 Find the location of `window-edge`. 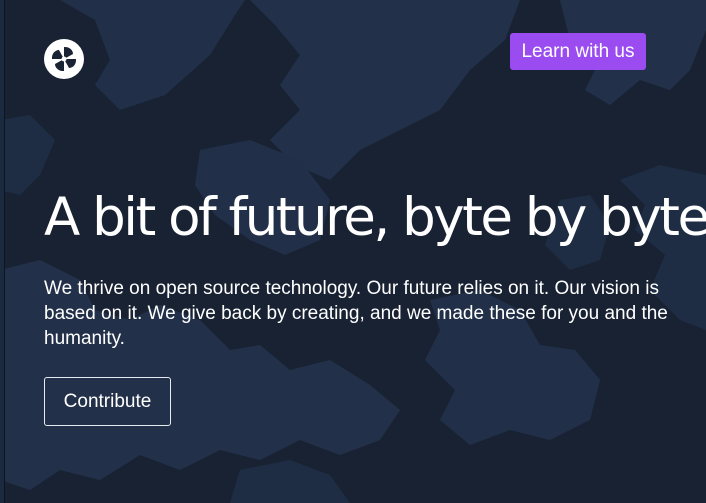

window-edge is located at coordinates (2, 251).